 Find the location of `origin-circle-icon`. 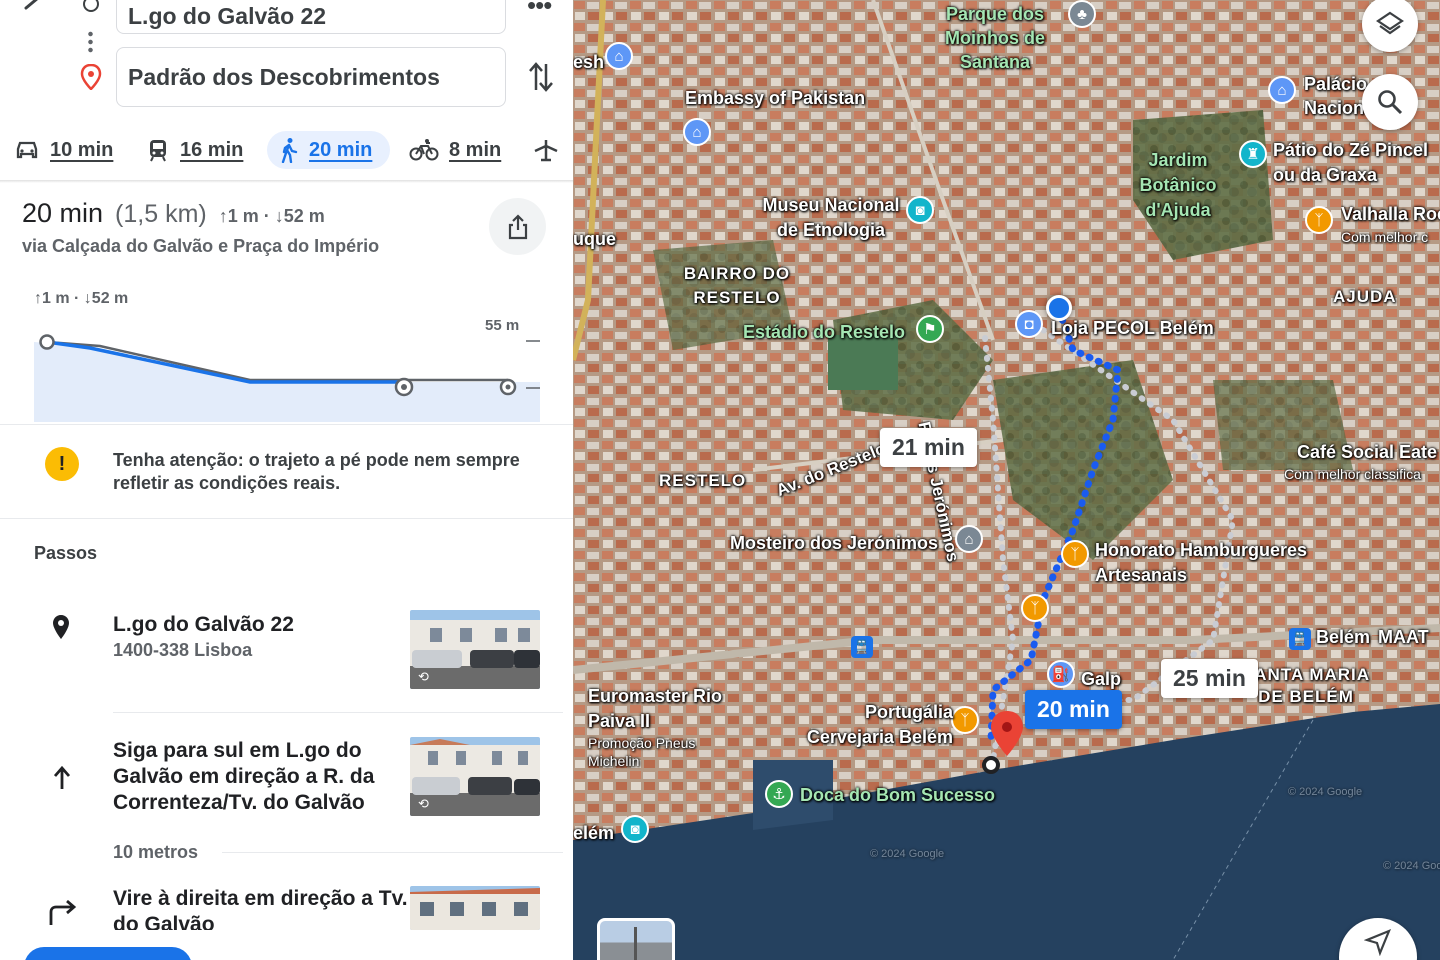

origin-circle-icon is located at coordinates (91, 6).